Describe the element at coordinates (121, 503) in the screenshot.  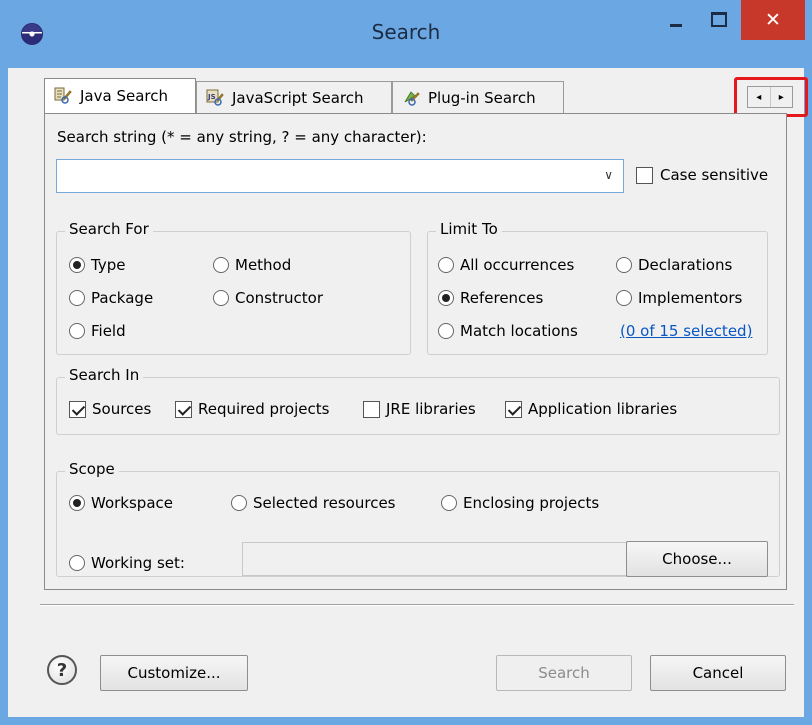
I see `radio-workspace: Workspace` at that location.